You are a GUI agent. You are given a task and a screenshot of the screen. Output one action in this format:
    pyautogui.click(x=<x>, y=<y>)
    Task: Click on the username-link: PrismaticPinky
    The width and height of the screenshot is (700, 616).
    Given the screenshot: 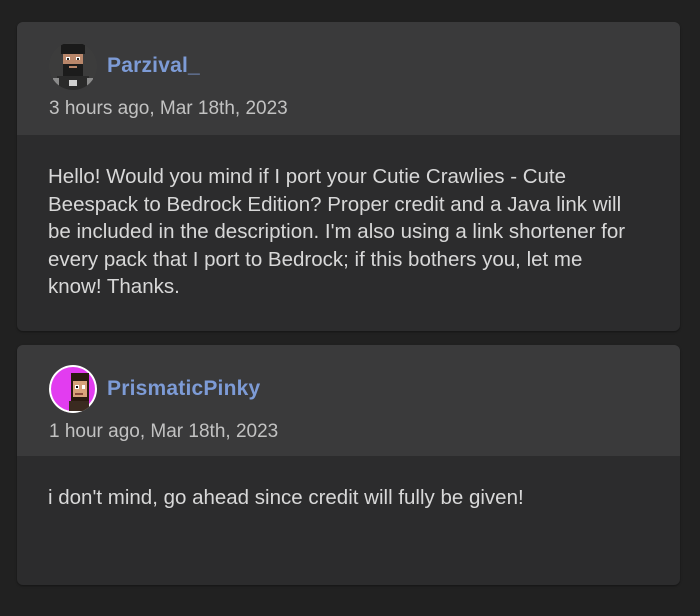 What is the action you would take?
    pyautogui.click(x=183, y=389)
    